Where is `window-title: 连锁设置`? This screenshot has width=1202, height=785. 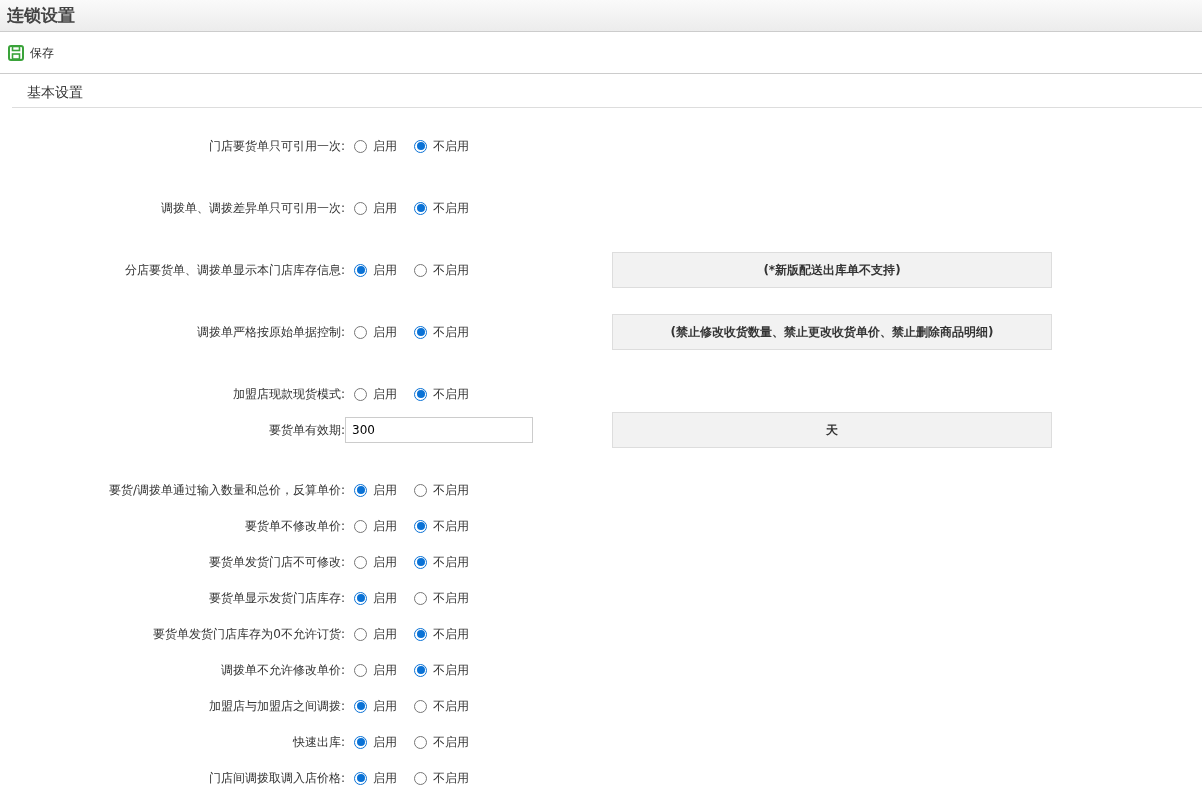
window-title: 连锁设置 is located at coordinates (41, 15).